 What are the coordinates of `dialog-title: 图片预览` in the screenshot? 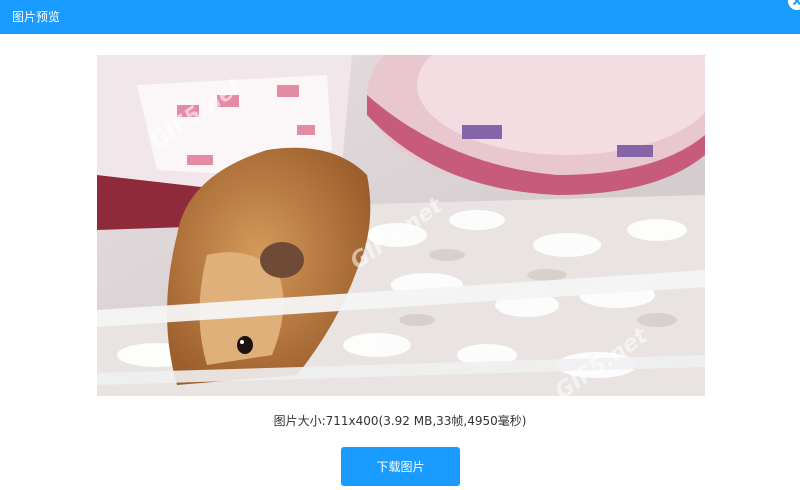 It's located at (36, 17).